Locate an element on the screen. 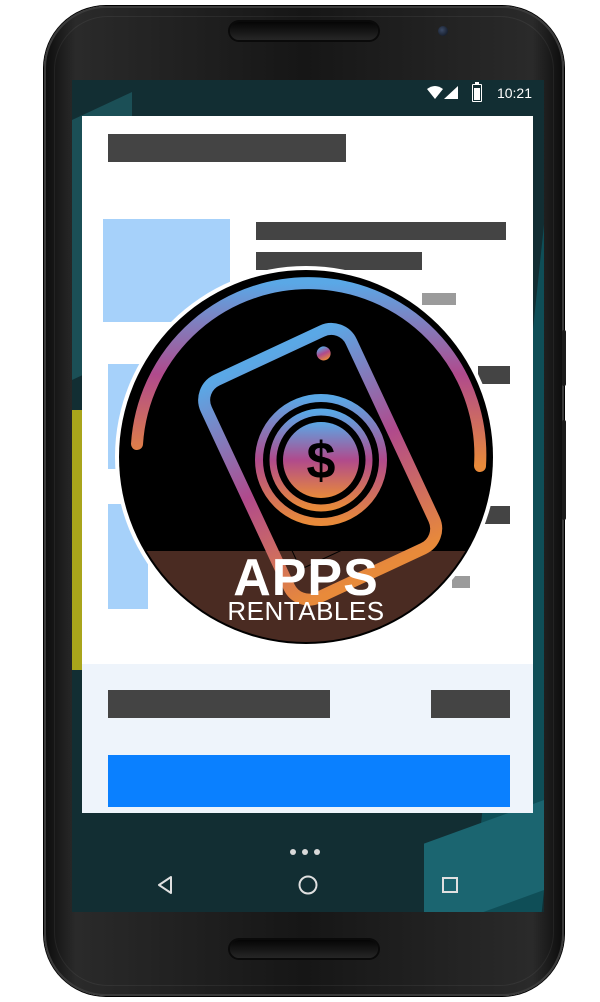 This screenshot has width=600, height=1002. list-item-title is located at coordinates (381, 231).